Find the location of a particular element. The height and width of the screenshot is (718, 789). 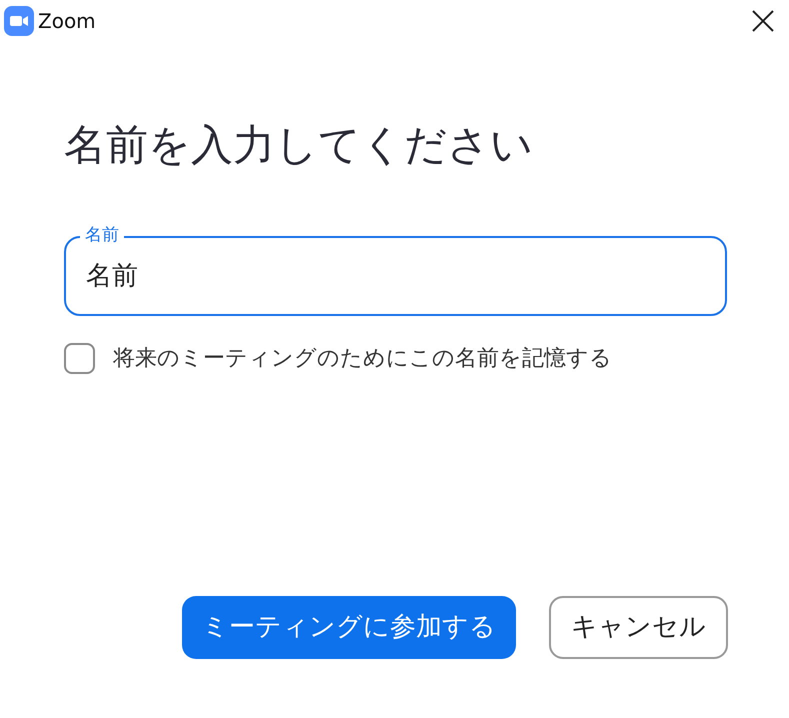

dialog-heading: 名前を入力してください is located at coordinates (299, 145).